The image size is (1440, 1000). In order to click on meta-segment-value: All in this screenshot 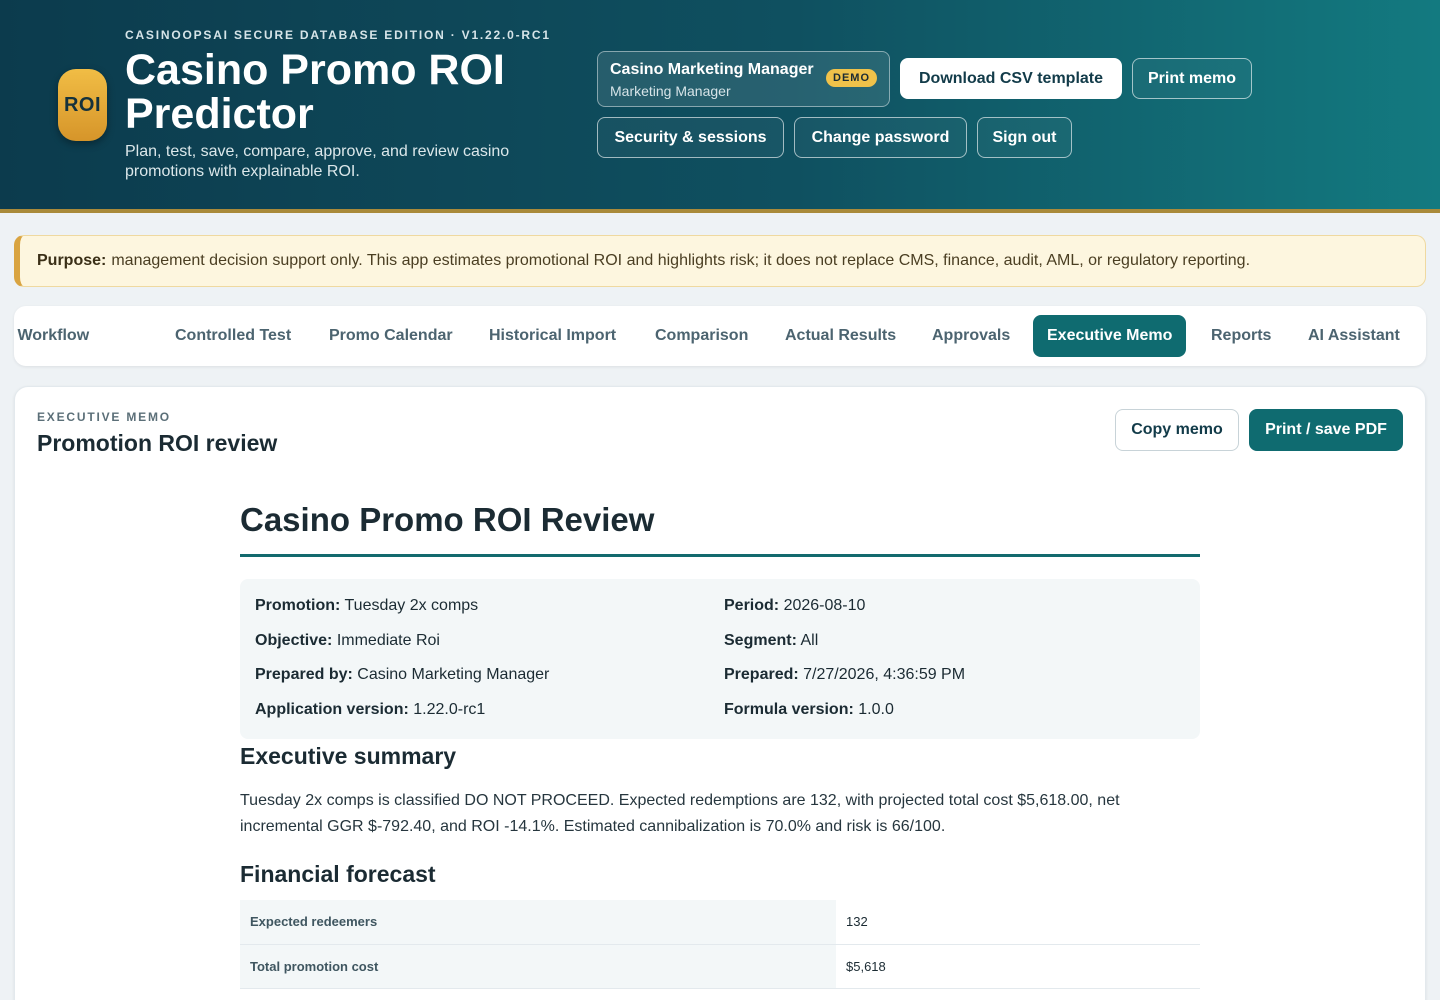, I will do `click(809, 640)`.